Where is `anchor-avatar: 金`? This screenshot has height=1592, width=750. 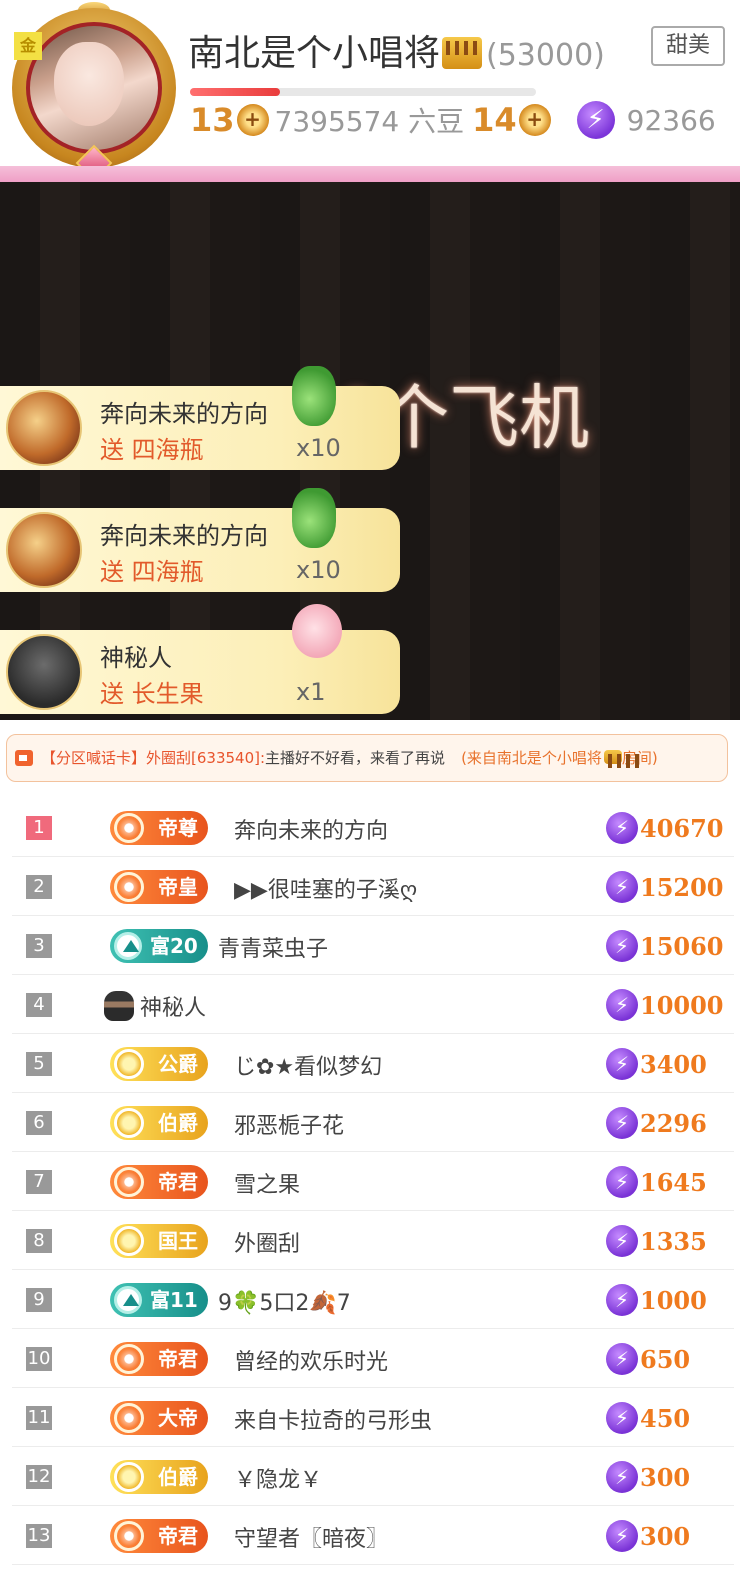
anchor-avatar: 金 is located at coordinates (94, 92).